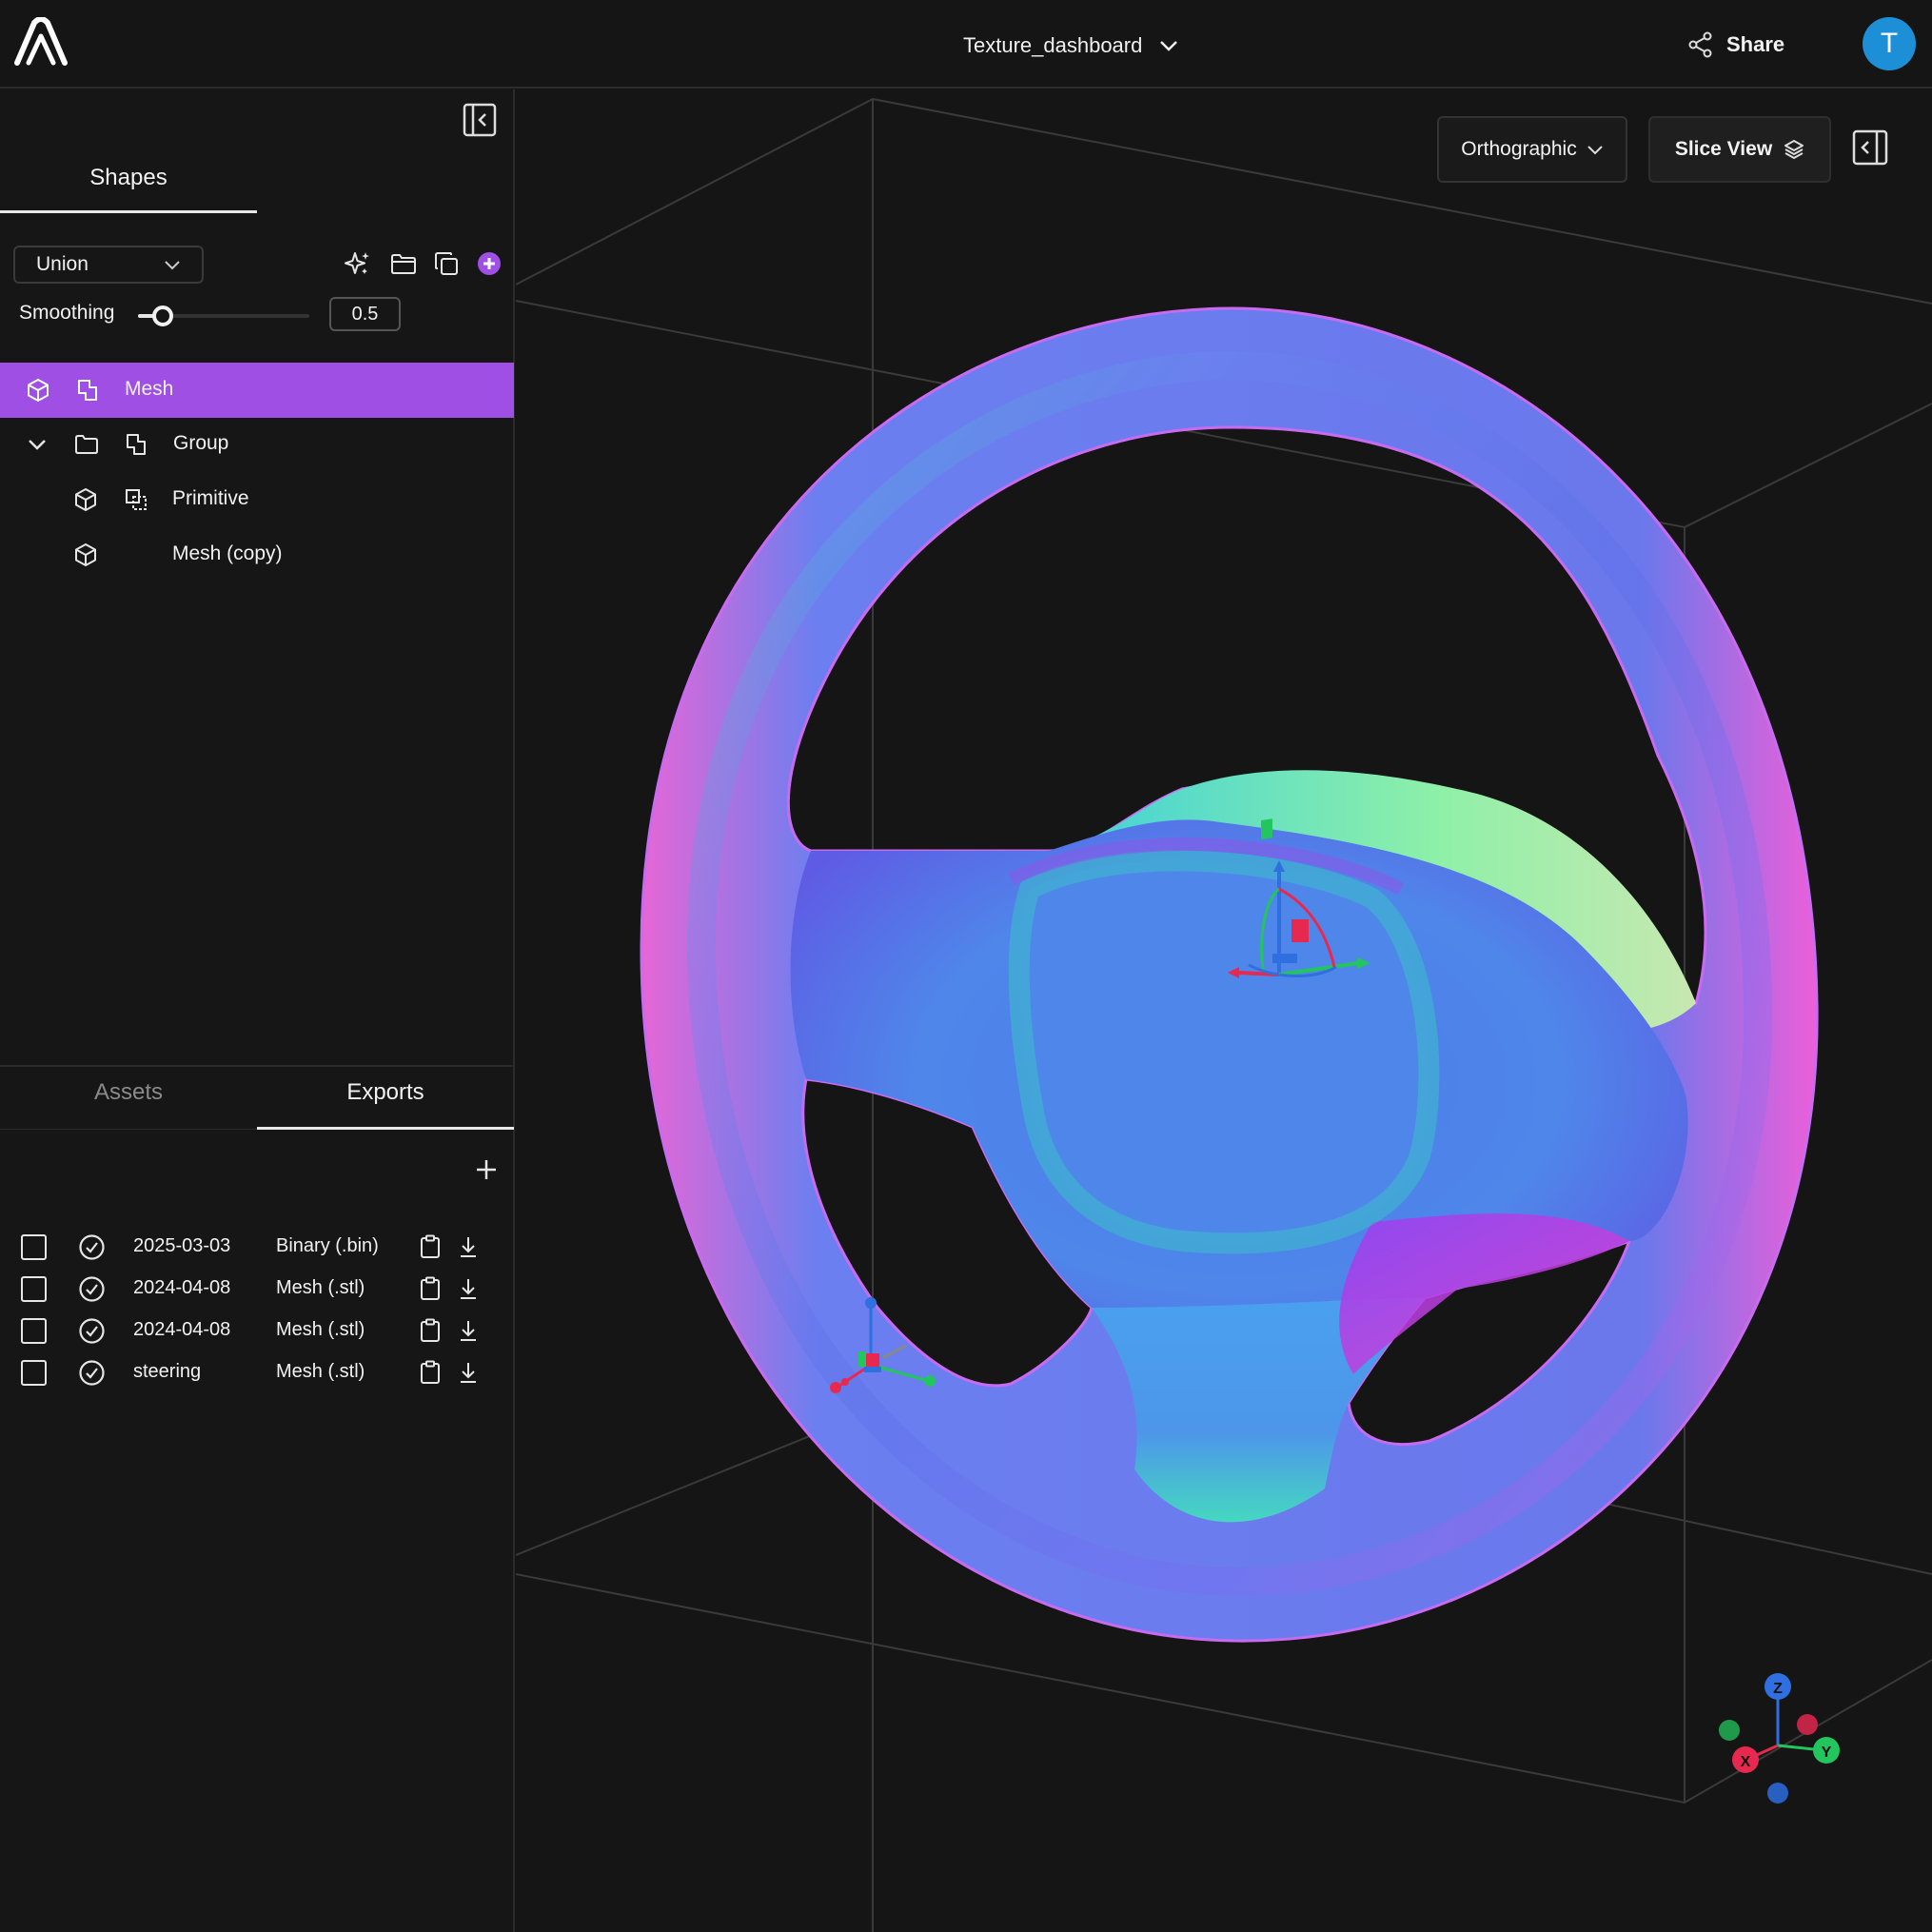 The height and width of the screenshot is (1932, 1932). I want to click on divider, so click(257, 1066).